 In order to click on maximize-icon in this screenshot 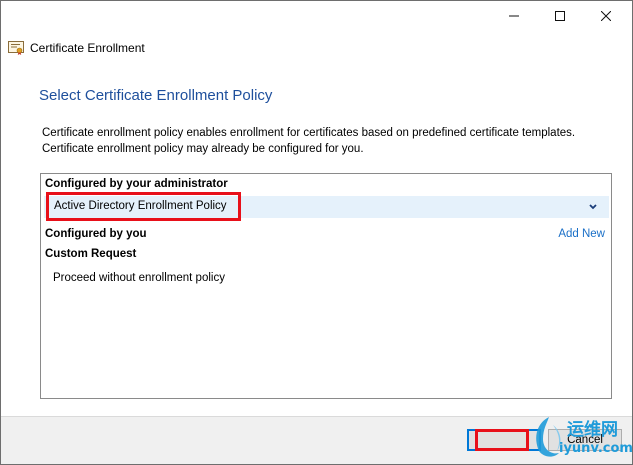, I will do `click(560, 16)`.